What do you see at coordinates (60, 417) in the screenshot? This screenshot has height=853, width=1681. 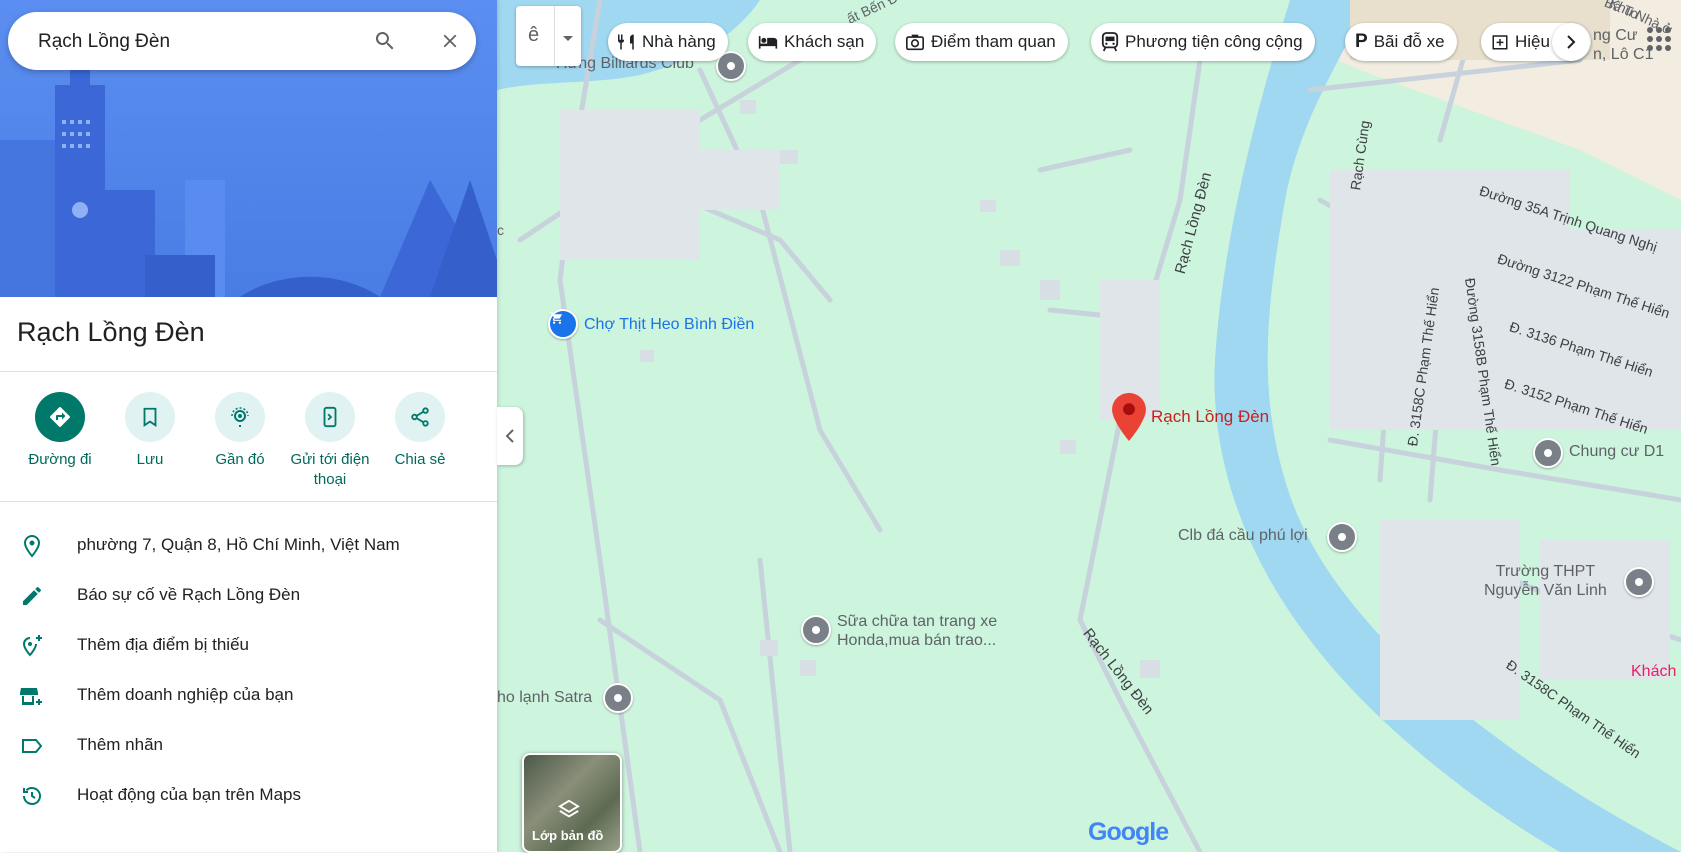 I see `directions-icon` at bounding box center [60, 417].